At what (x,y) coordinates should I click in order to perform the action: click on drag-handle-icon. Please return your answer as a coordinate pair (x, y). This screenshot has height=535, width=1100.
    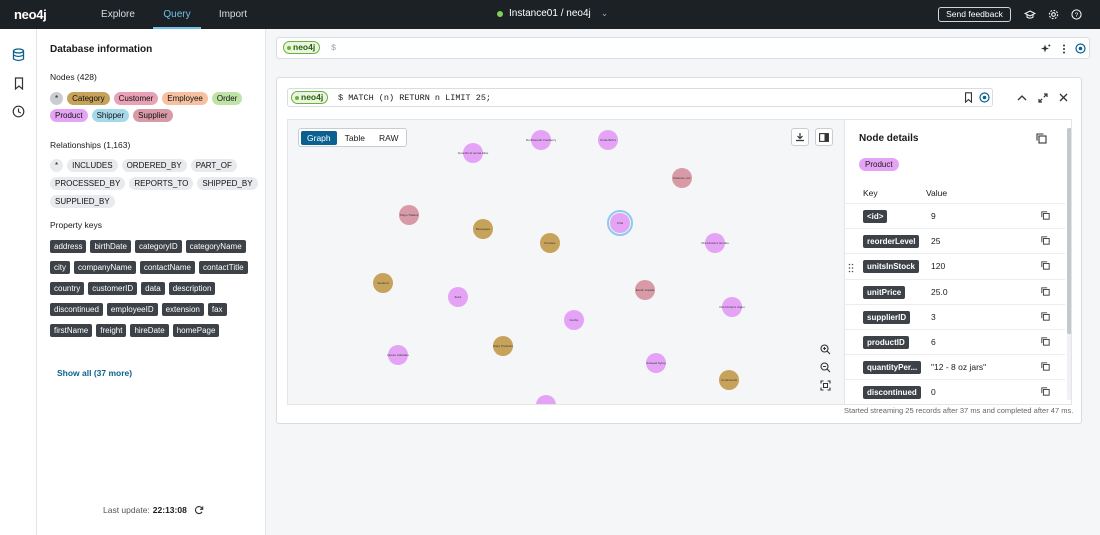
    Looking at the image, I should click on (851, 268).